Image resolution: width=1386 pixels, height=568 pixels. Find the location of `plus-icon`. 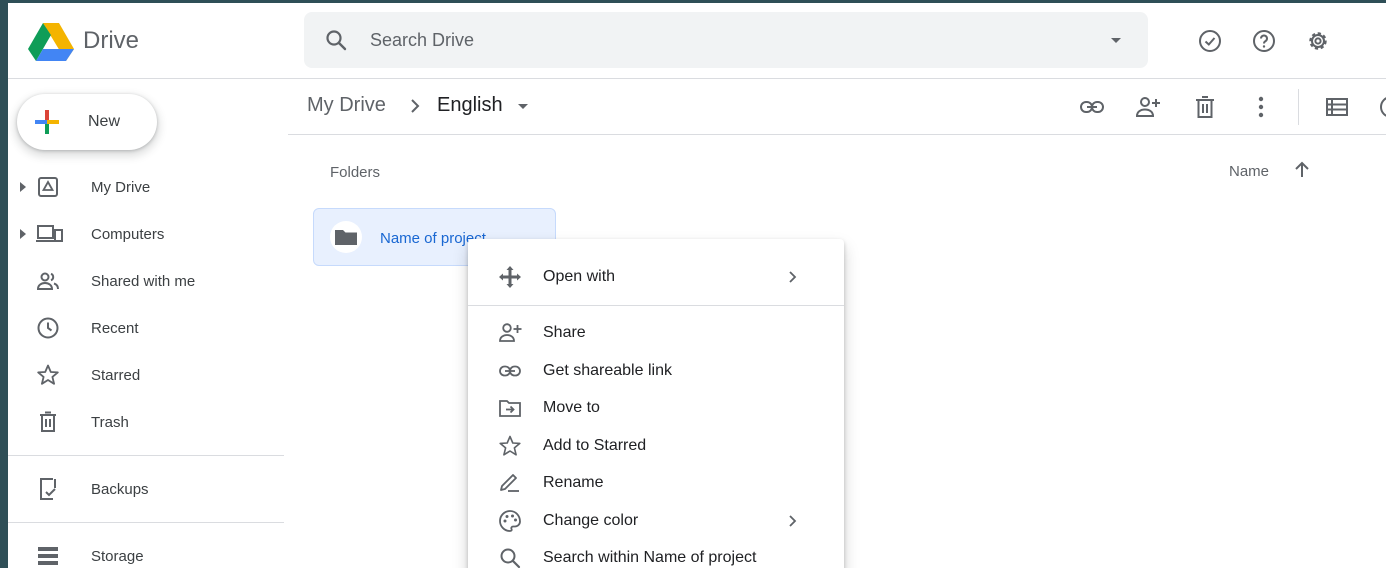

plus-icon is located at coordinates (47, 122).